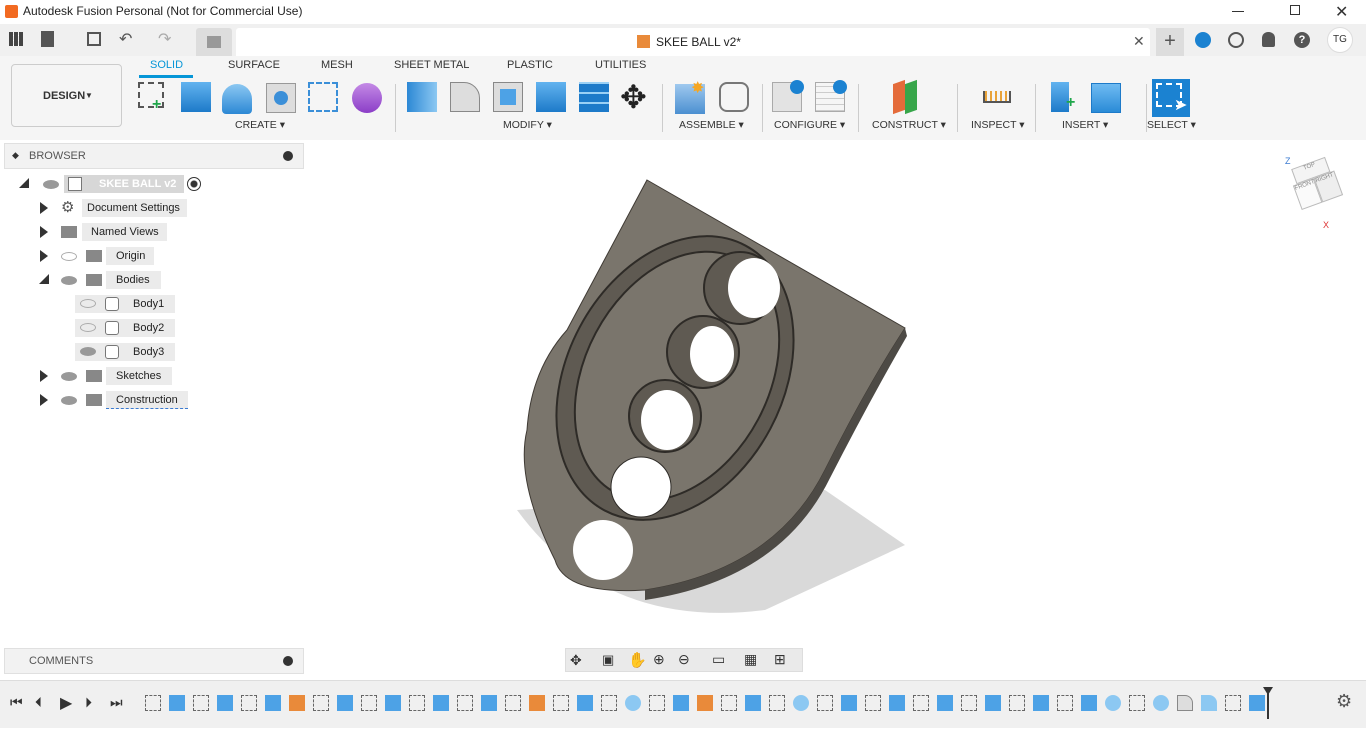 This screenshot has width=1366, height=729. I want to click on body1-row: Body1, so click(125, 304).